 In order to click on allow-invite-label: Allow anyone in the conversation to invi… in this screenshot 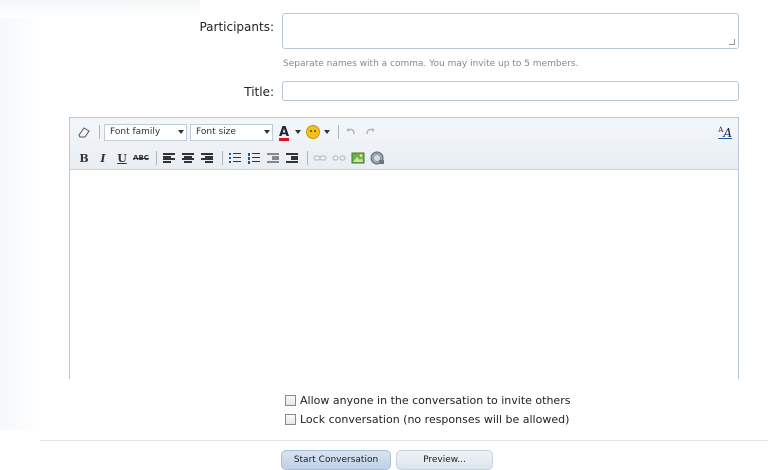, I will do `click(435, 400)`.